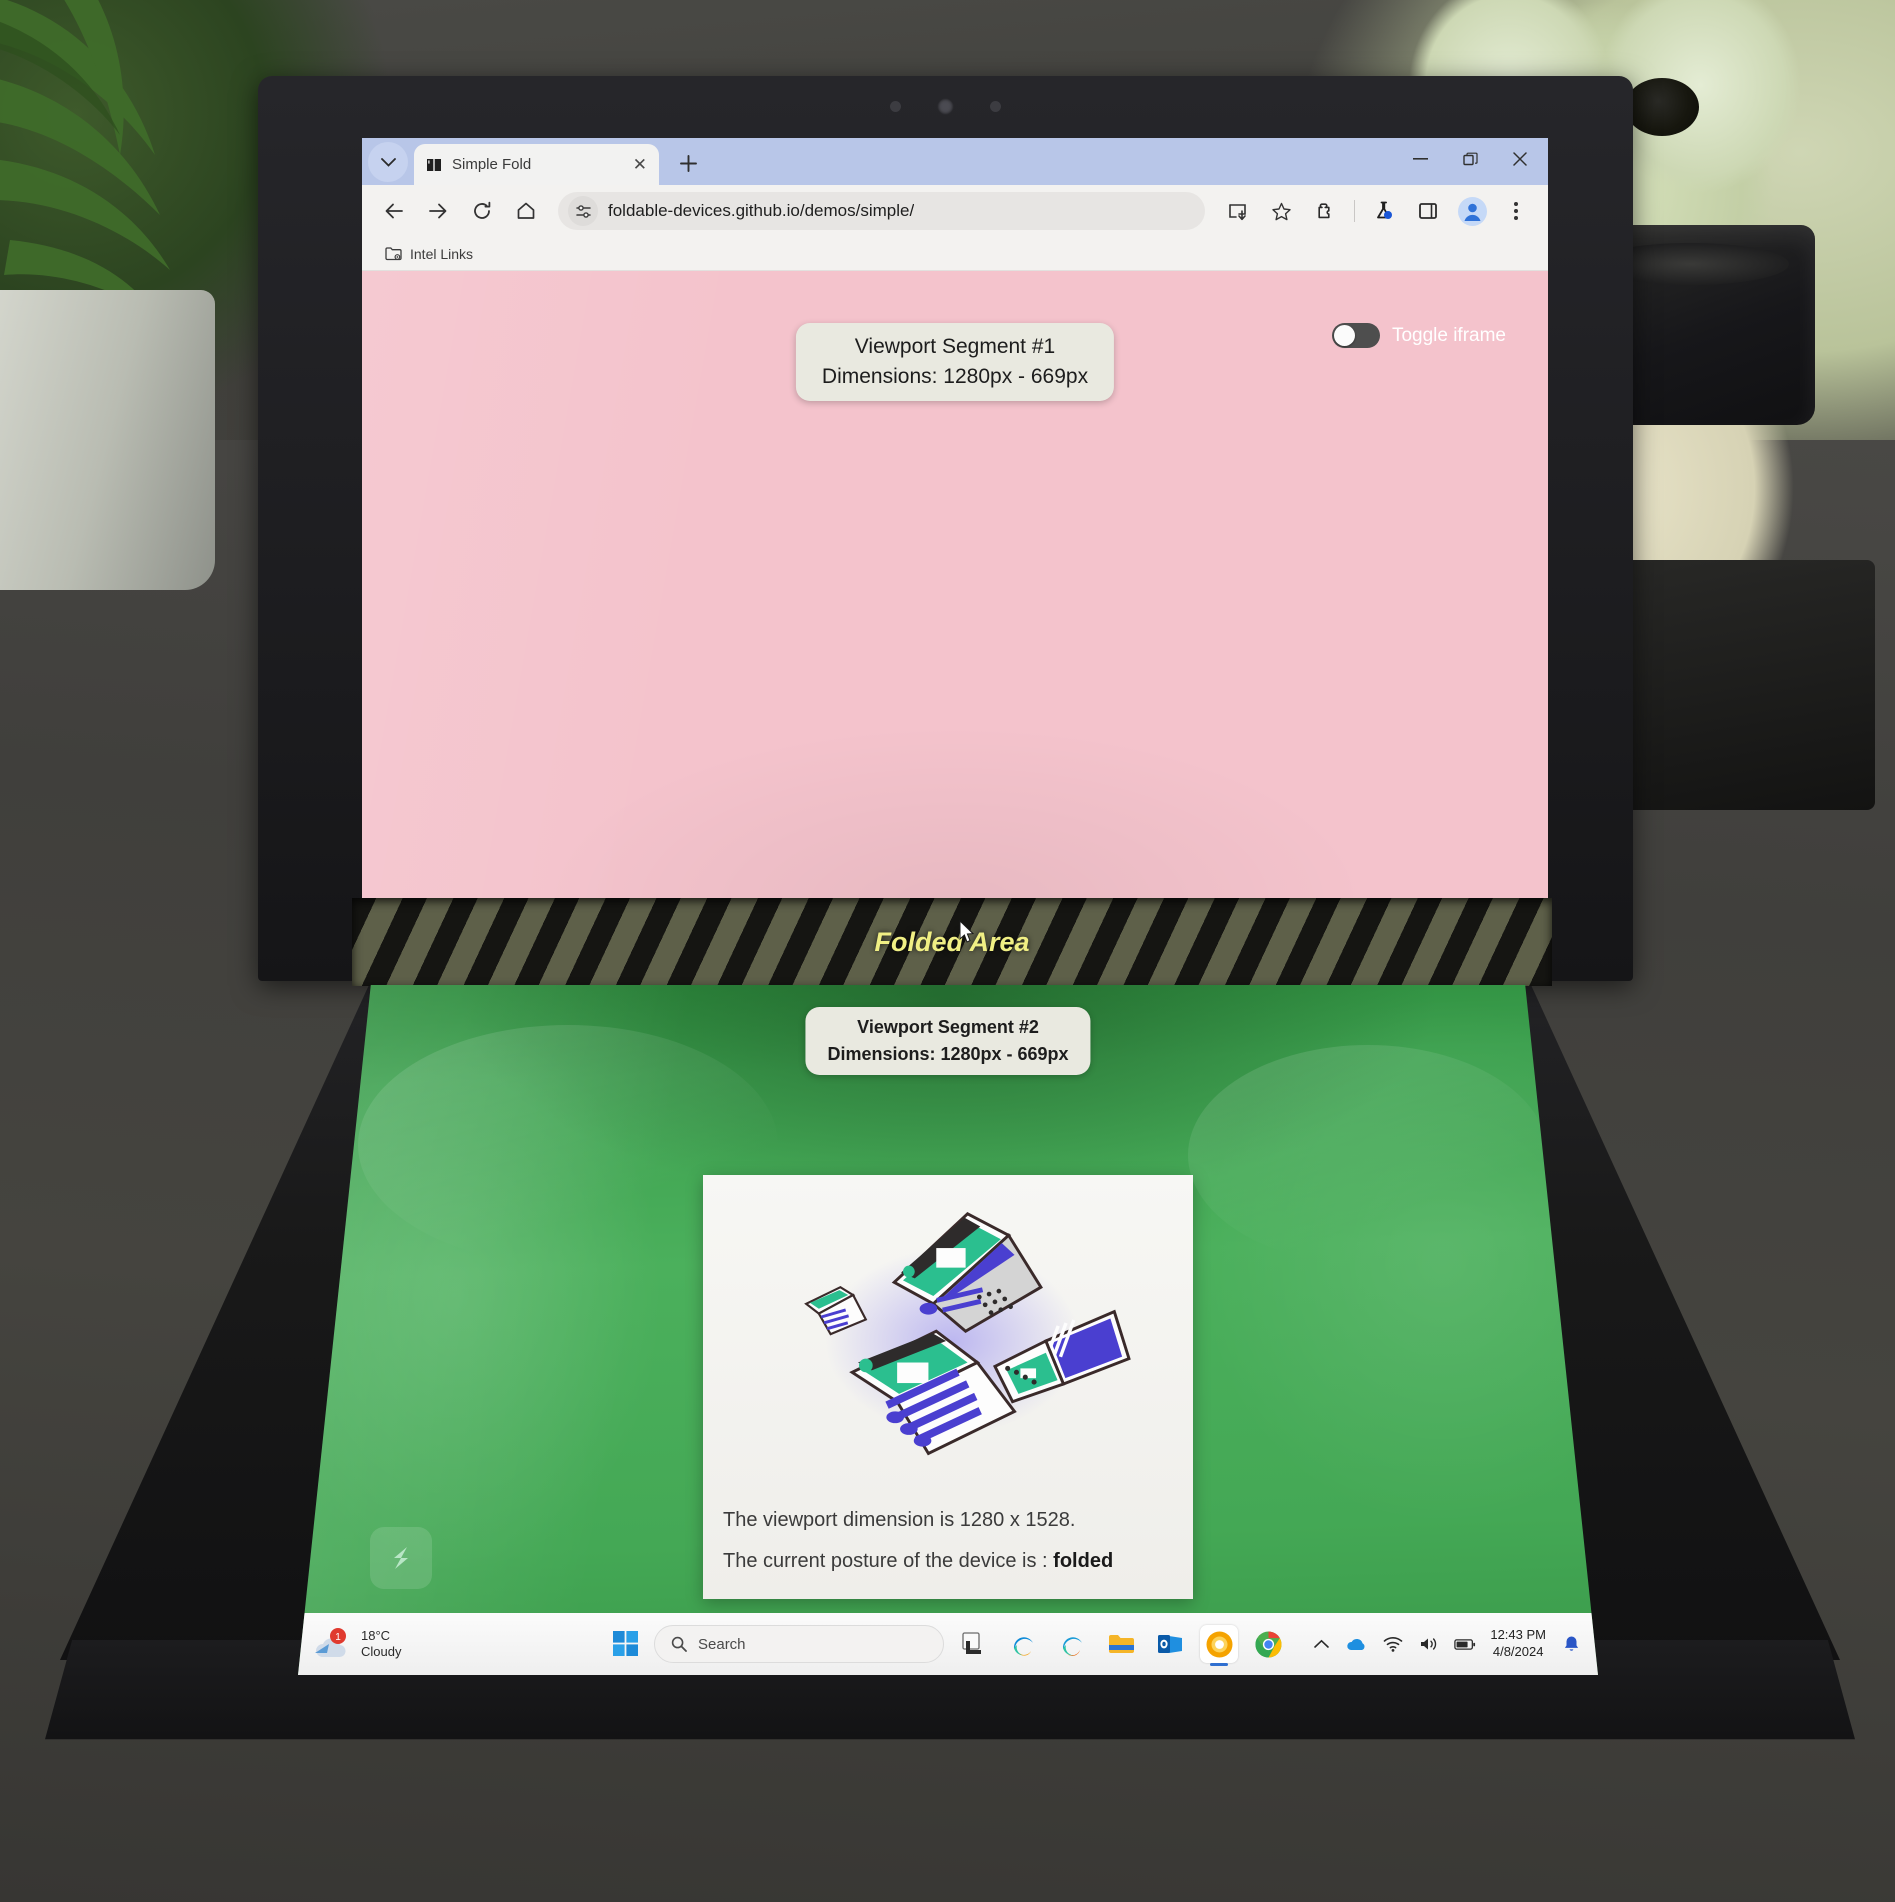  I want to click on reload-icon, so click(482, 210).